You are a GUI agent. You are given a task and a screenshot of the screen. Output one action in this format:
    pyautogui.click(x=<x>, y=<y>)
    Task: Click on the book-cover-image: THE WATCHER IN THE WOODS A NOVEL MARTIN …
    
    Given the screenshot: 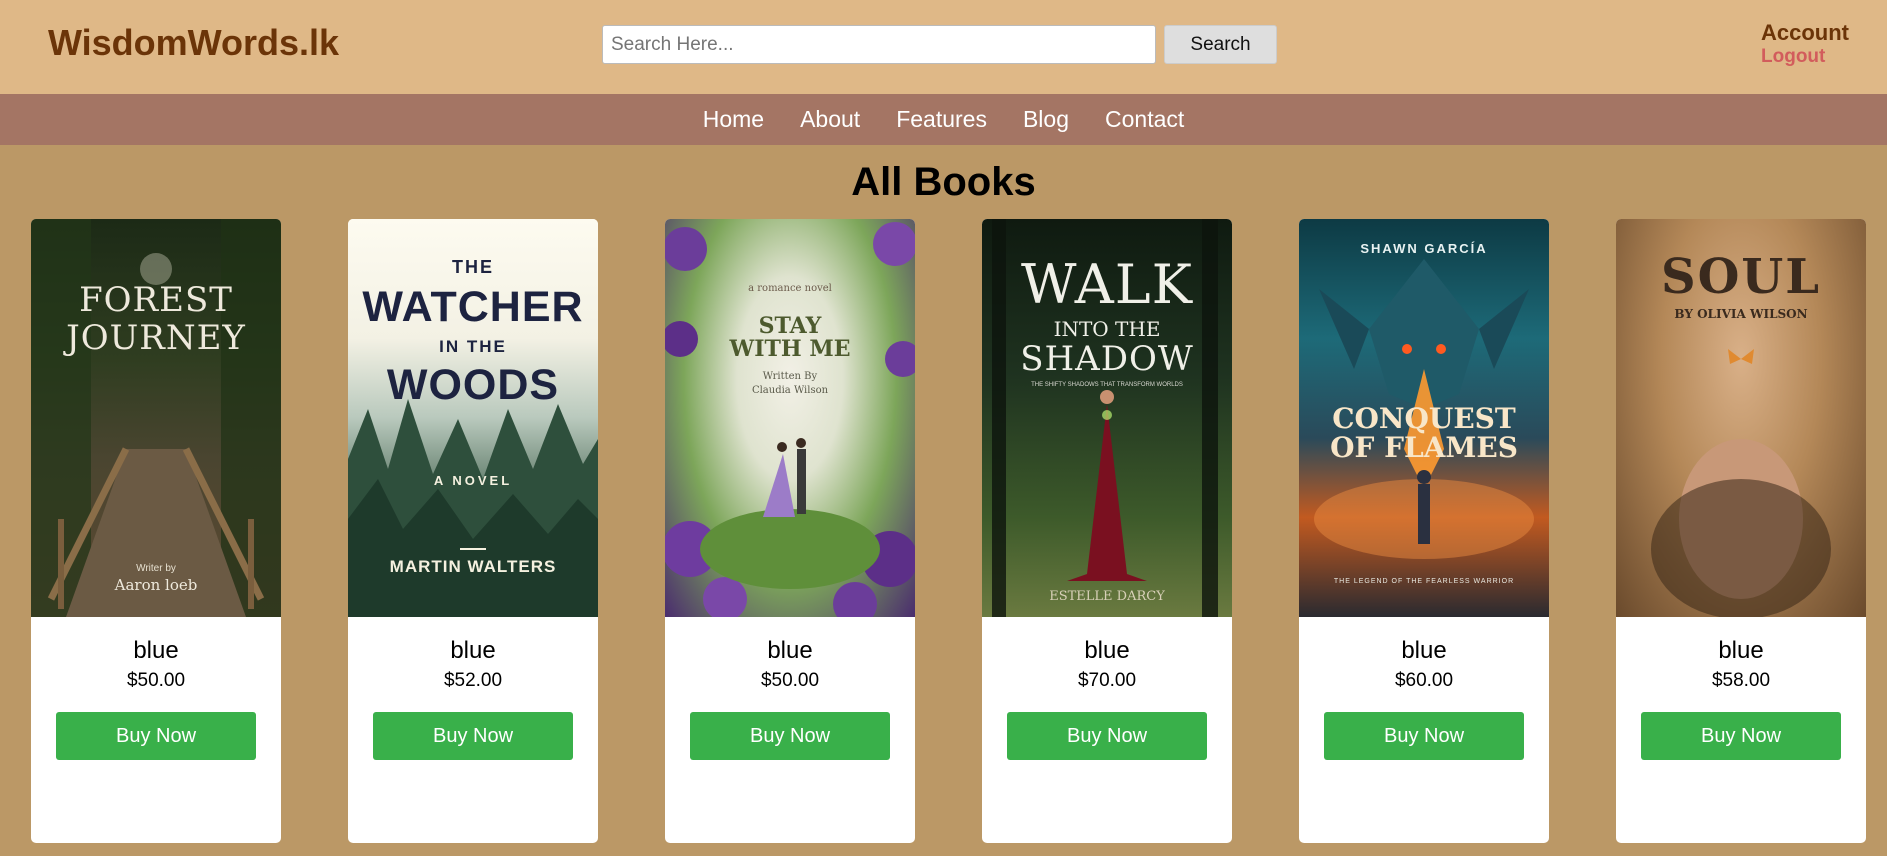 What is the action you would take?
    pyautogui.click(x=473, y=418)
    